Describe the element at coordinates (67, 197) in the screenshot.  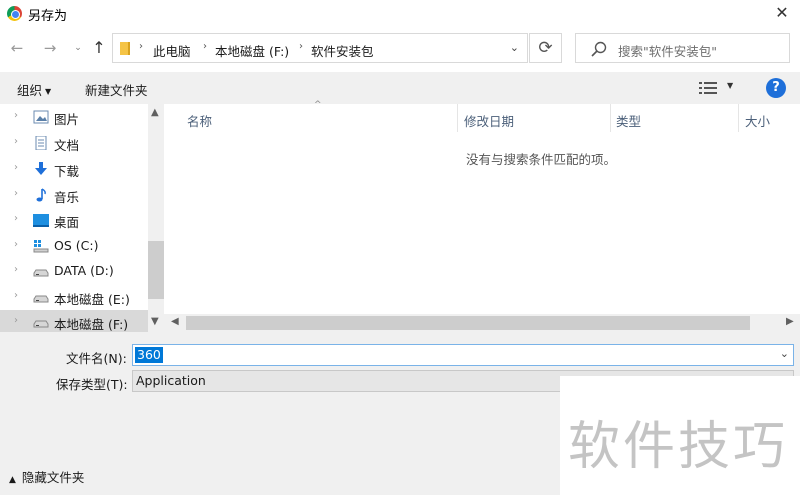
I see `tree-item-label: 音乐` at that location.